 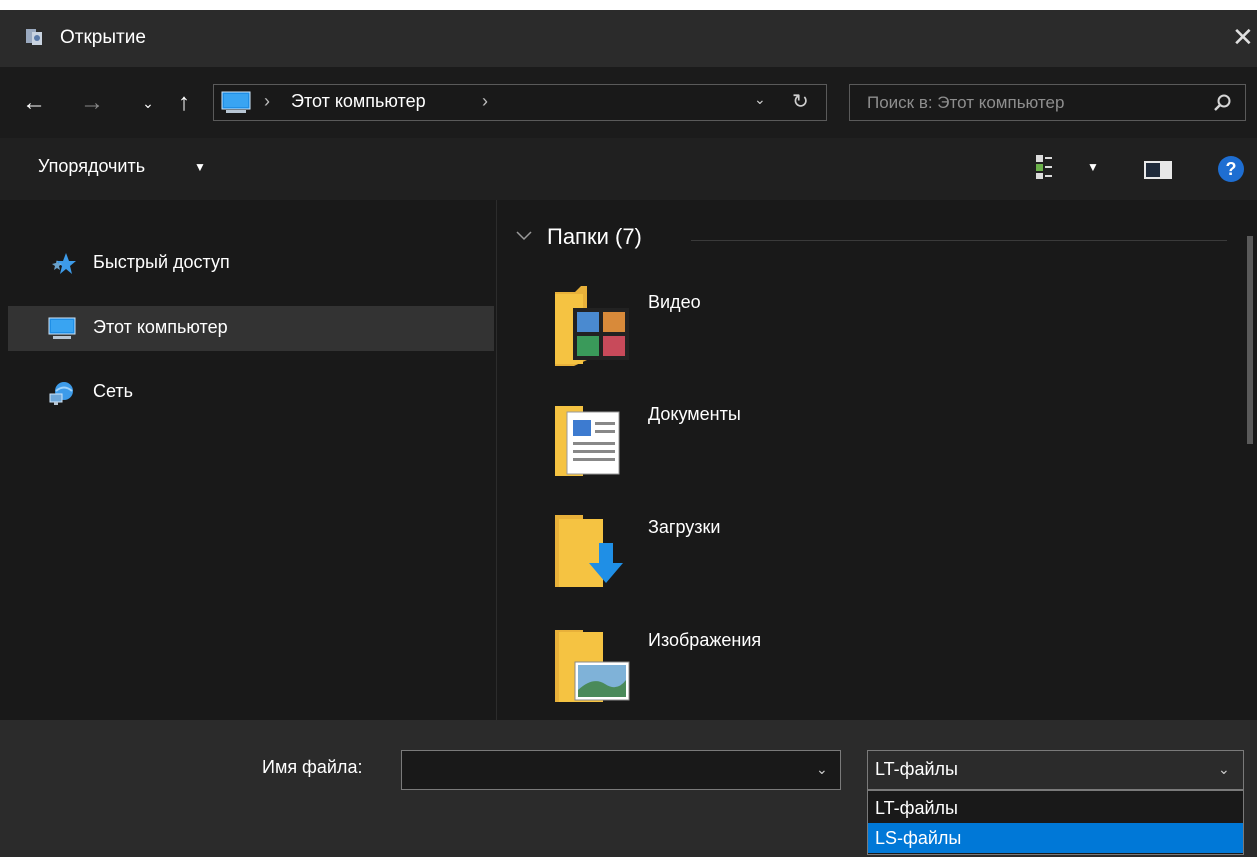 What do you see at coordinates (103, 37) in the screenshot?
I see `window-title: Открытие` at bounding box center [103, 37].